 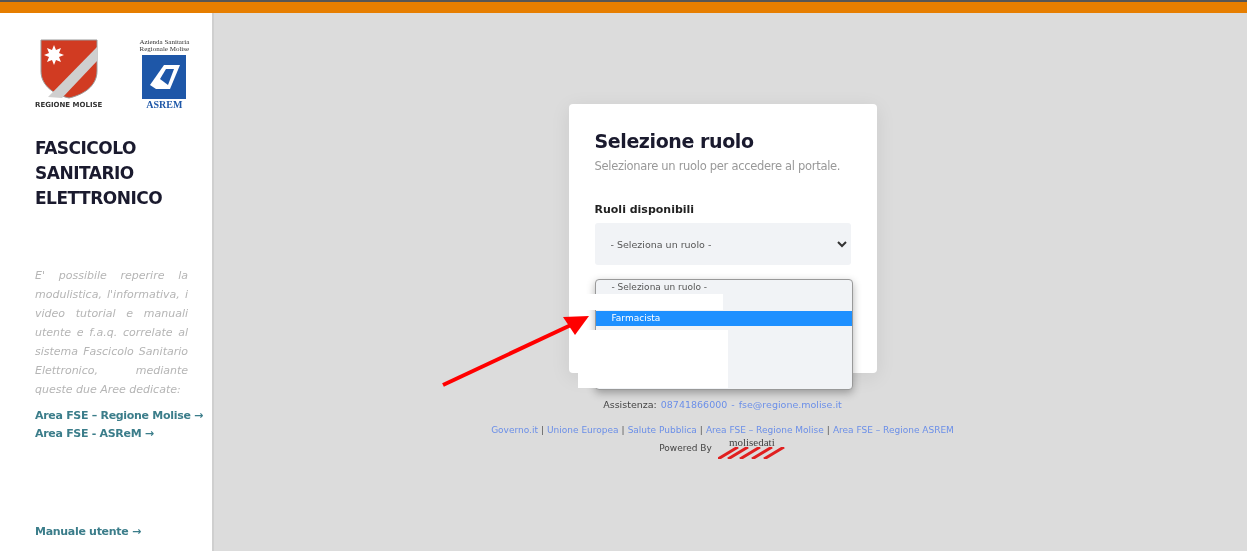 What do you see at coordinates (674, 141) in the screenshot?
I see `card-title: Selezione ruolo` at bounding box center [674, 141].